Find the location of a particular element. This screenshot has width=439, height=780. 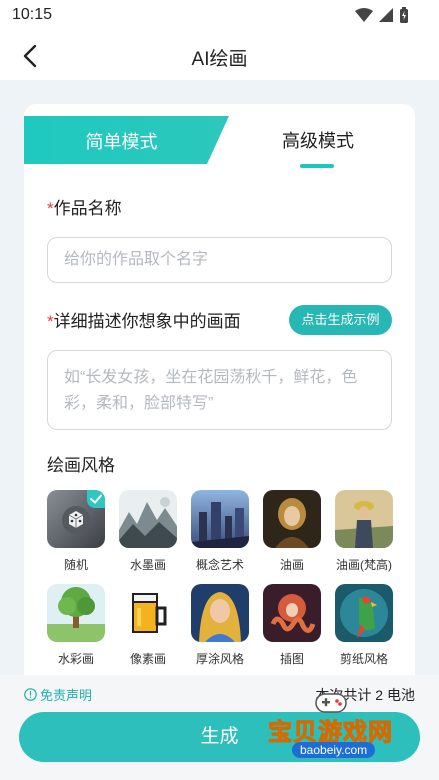

style-name: 油画(梵高) is located at coordinates (364, 565).